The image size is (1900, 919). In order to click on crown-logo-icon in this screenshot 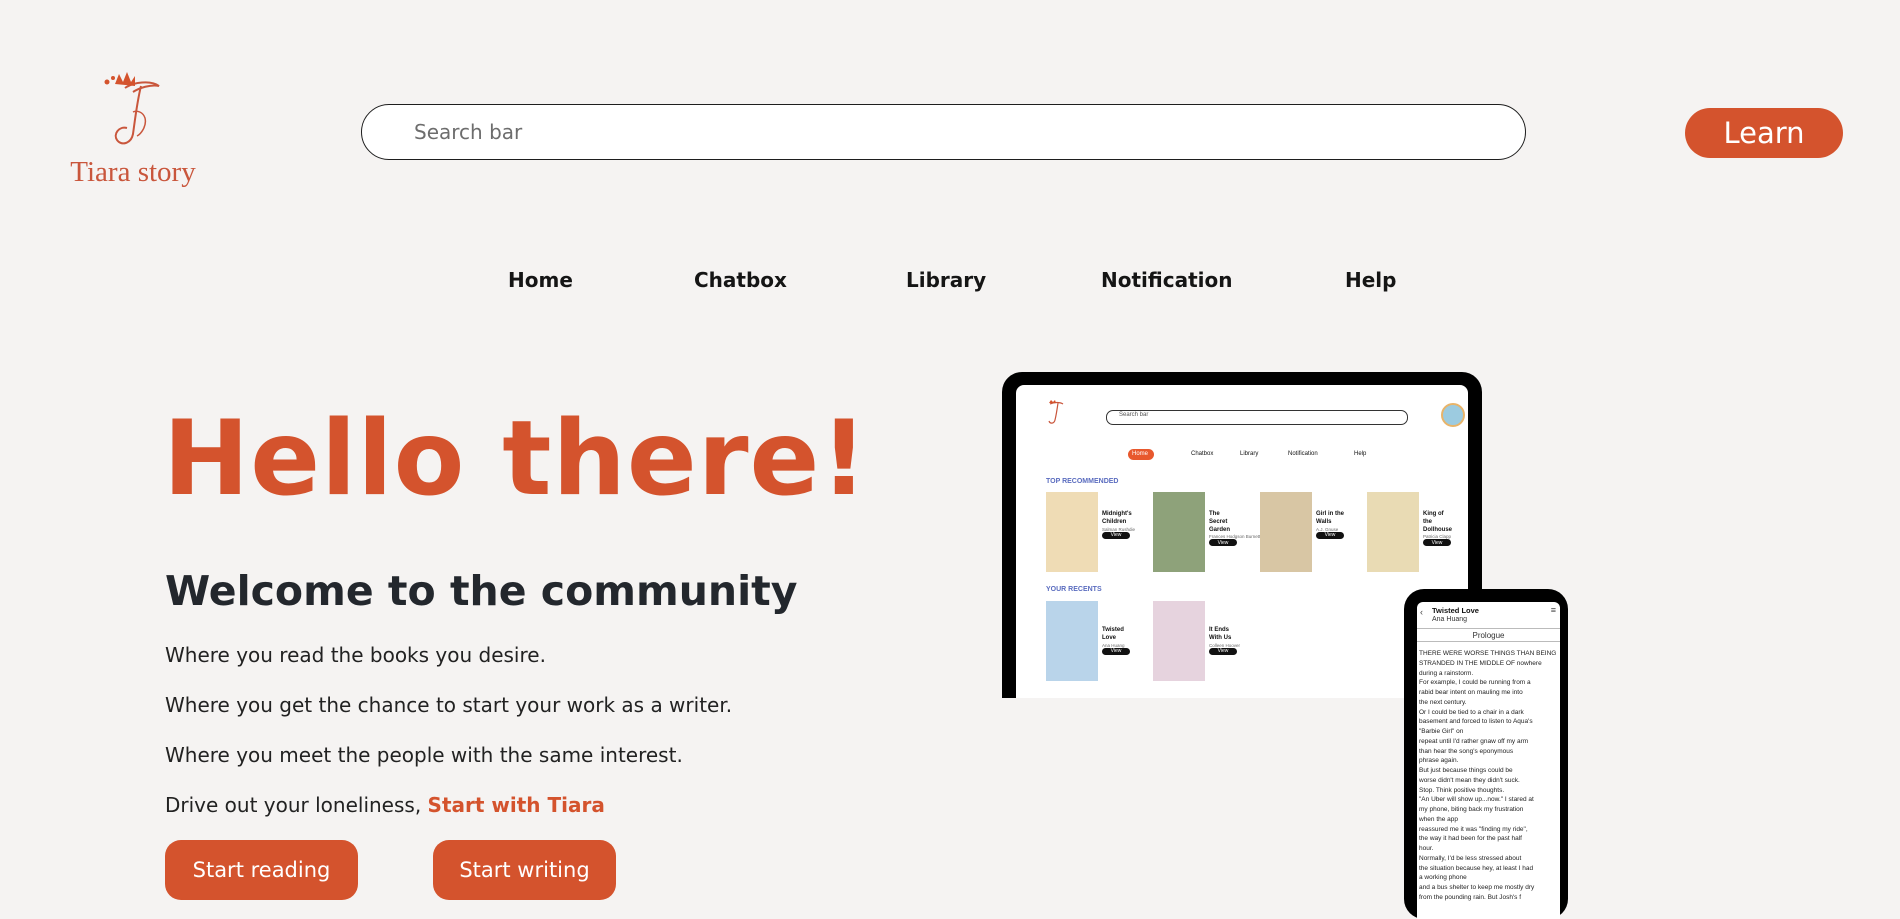, I will do `click(132, 108)`.